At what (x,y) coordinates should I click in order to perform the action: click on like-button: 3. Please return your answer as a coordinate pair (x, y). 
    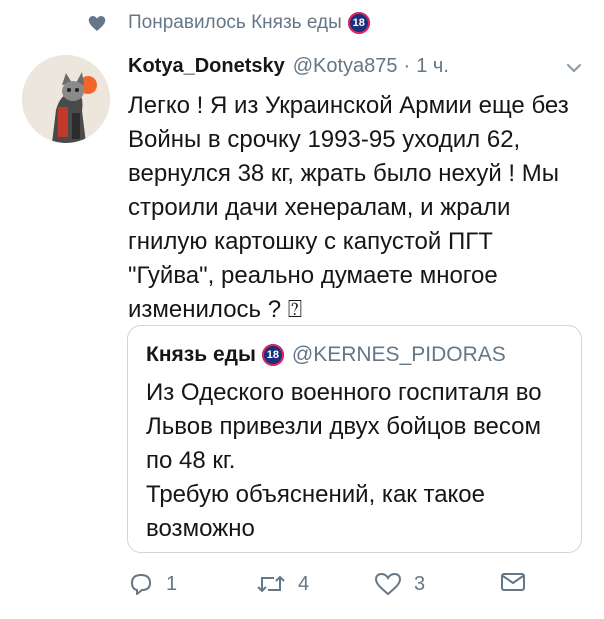
    Looking at the image, I should click on (399, 584).